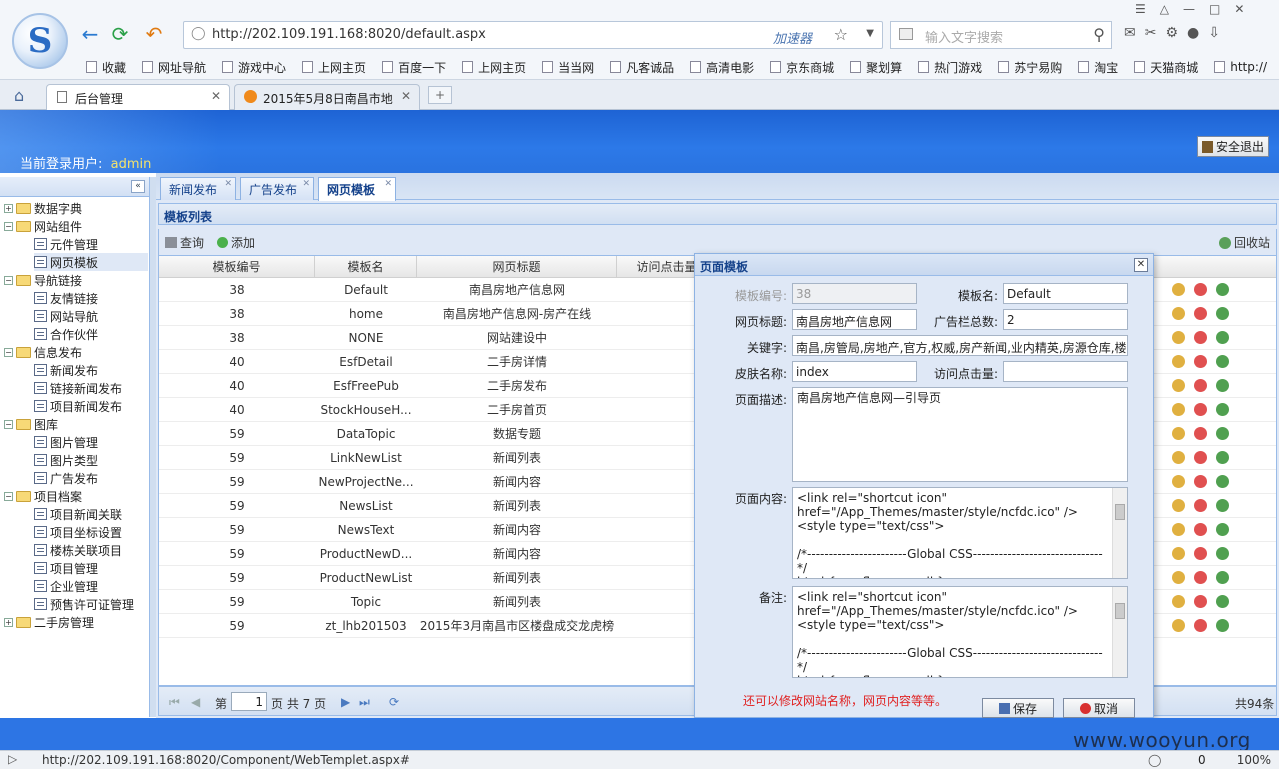 Image resolution: width=1279 pixels, height=769 pixels. What do you see at coordinates (66, 568) in the screenshot?
I see `sidebar-item: 项目管理` at bounding box center [66, 568].